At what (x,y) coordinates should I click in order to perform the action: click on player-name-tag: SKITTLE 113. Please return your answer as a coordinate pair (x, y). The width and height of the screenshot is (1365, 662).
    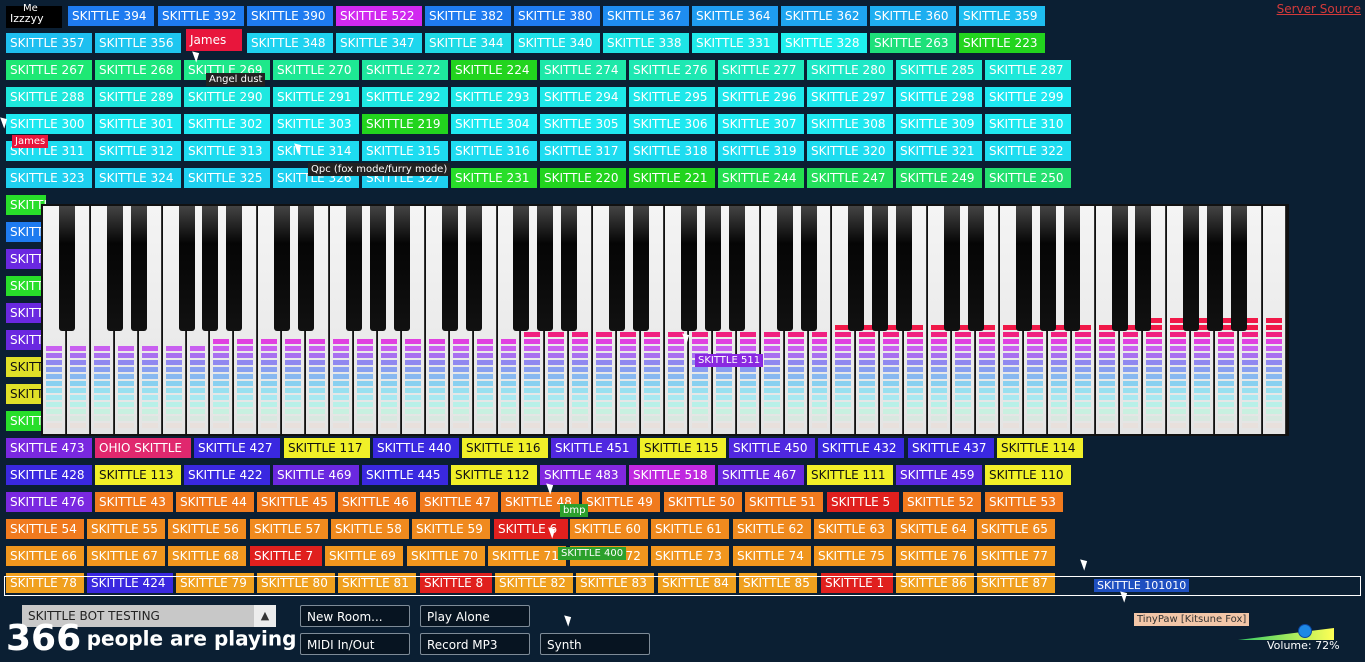
    Looking at the image, I should click on (138, 475).